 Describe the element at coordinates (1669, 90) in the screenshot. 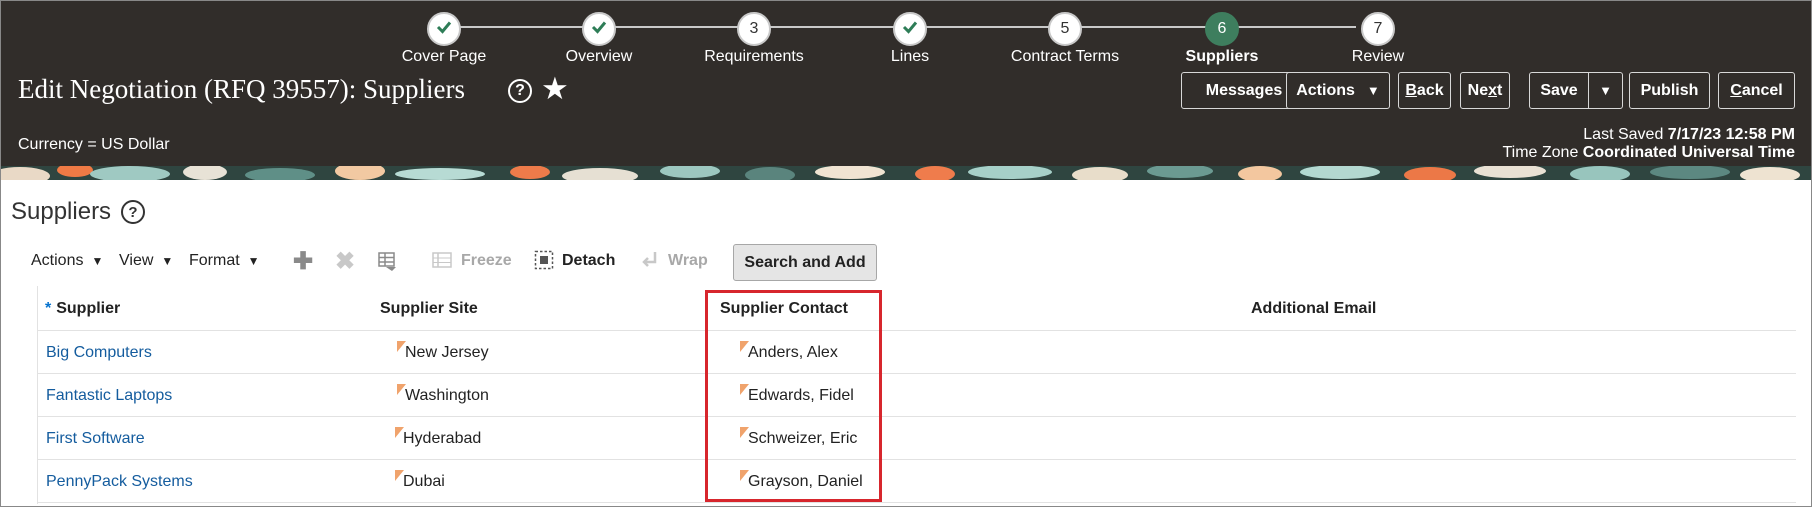

I see `publish-button: Publish` at that location.